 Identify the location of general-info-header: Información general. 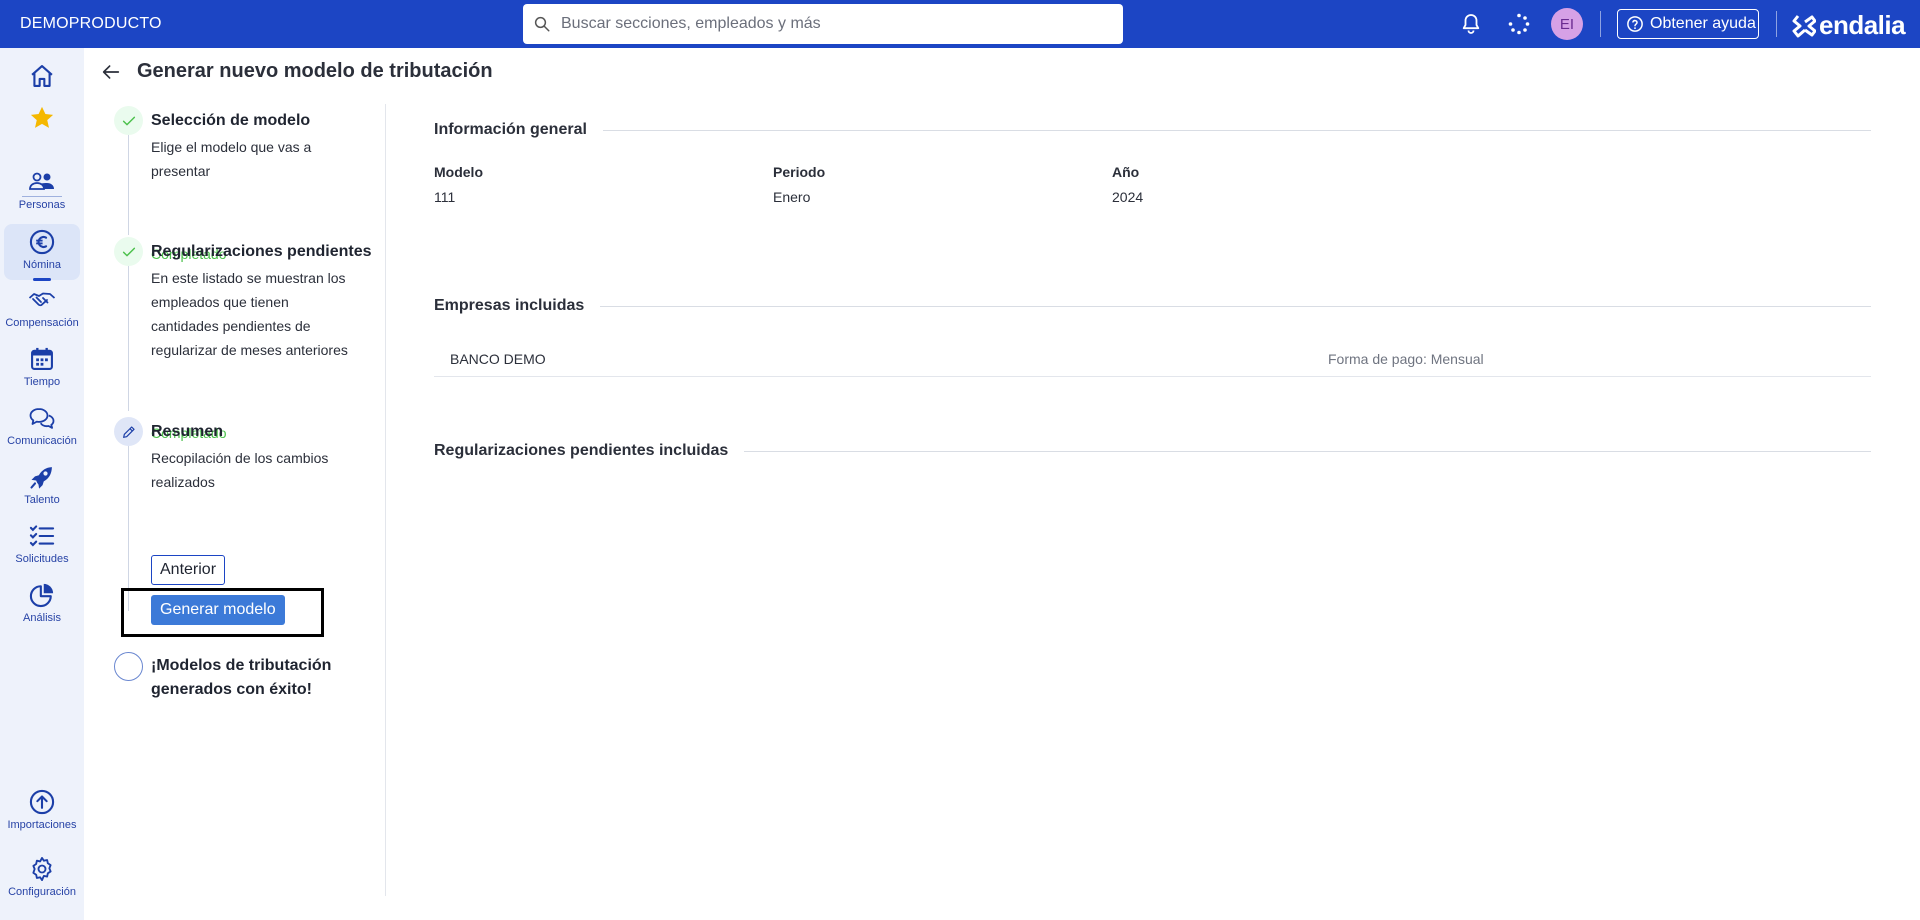
(1152, 130).